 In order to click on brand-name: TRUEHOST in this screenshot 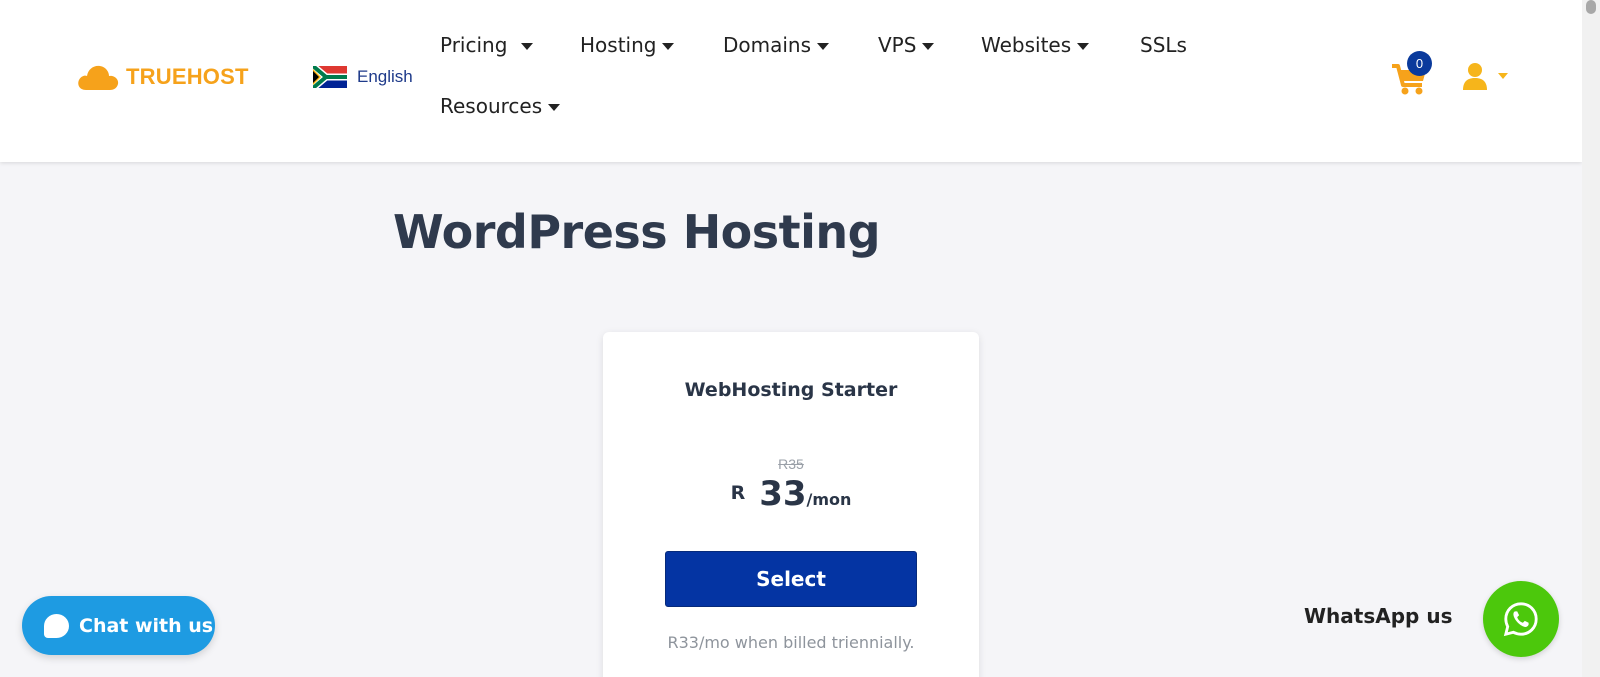, I will do `click(187, 76)`.